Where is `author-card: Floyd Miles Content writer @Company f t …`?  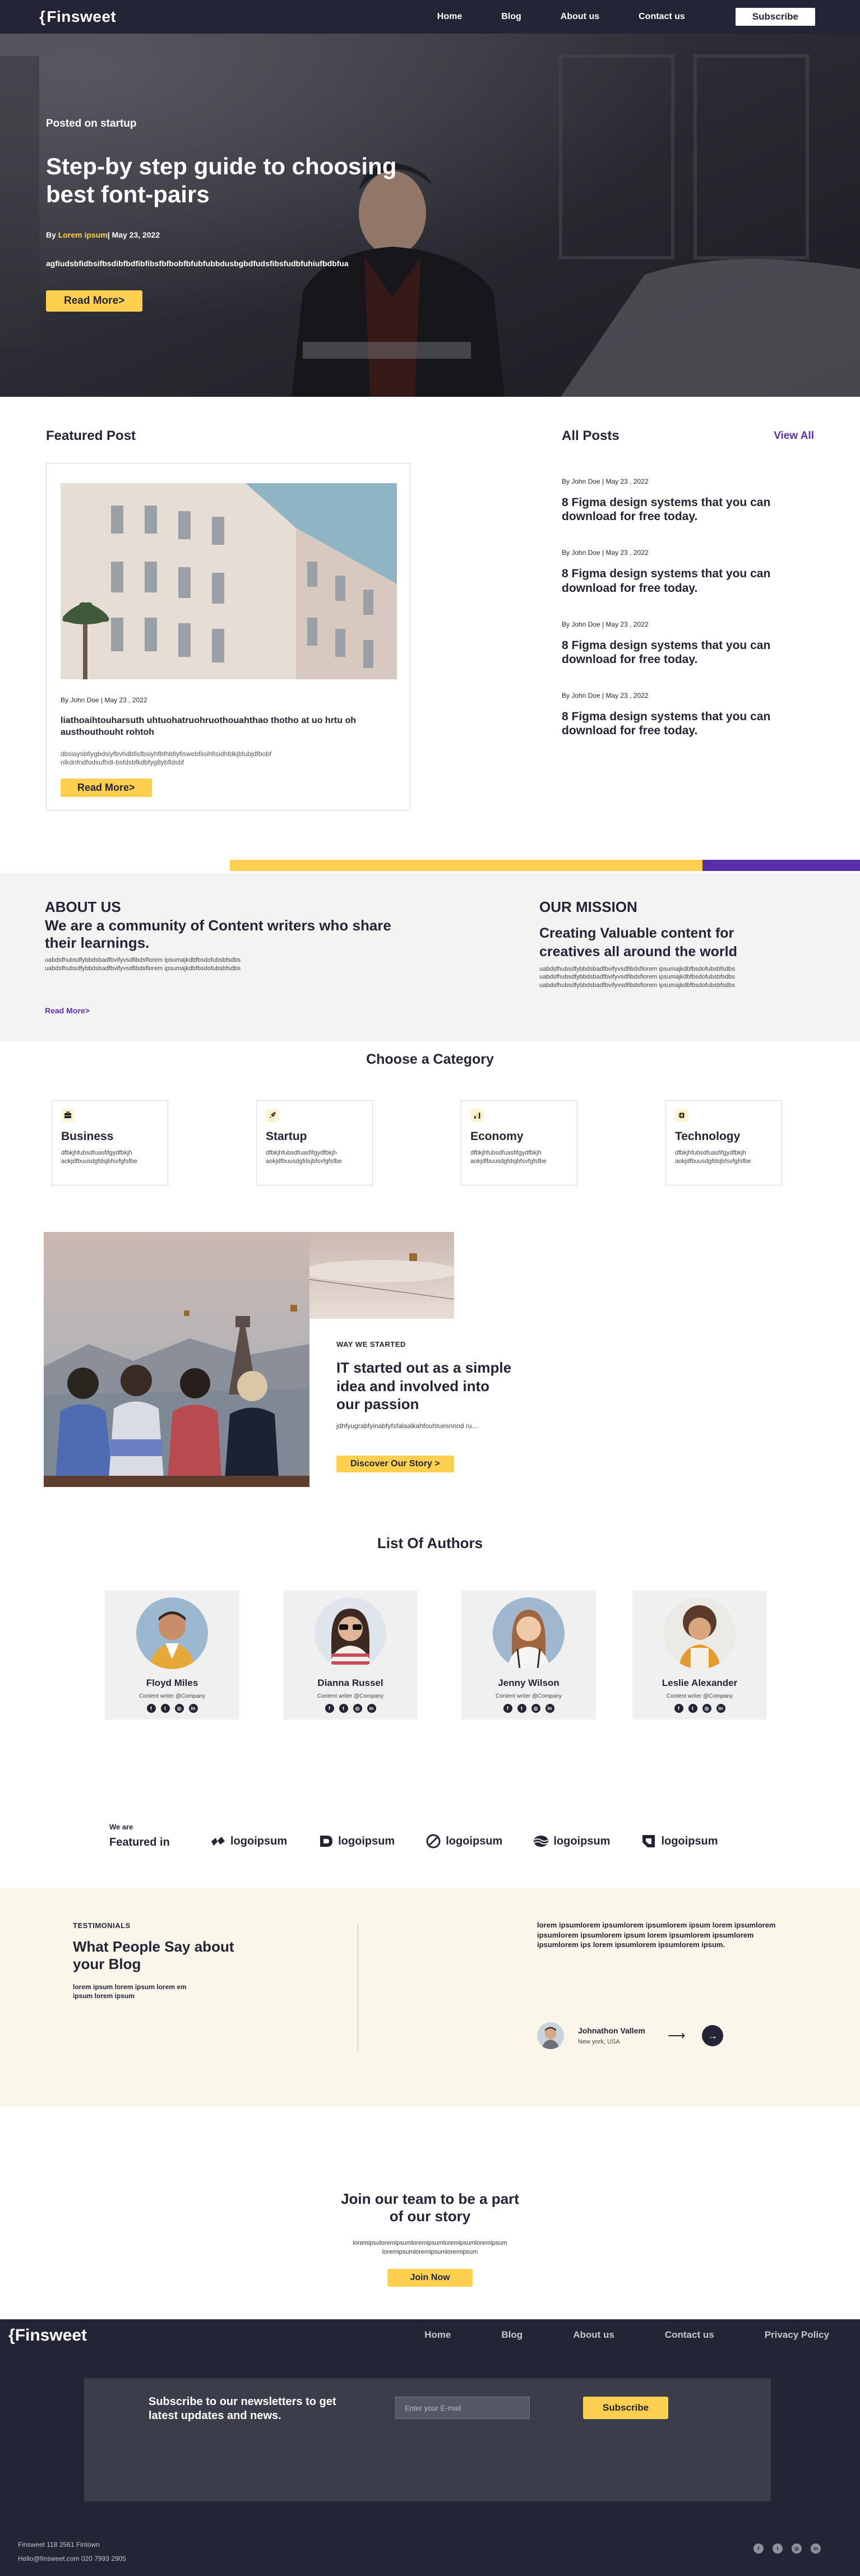 author-card: Floyd Miles Content writer @Company f t … is located at coordinates (172, 1655).